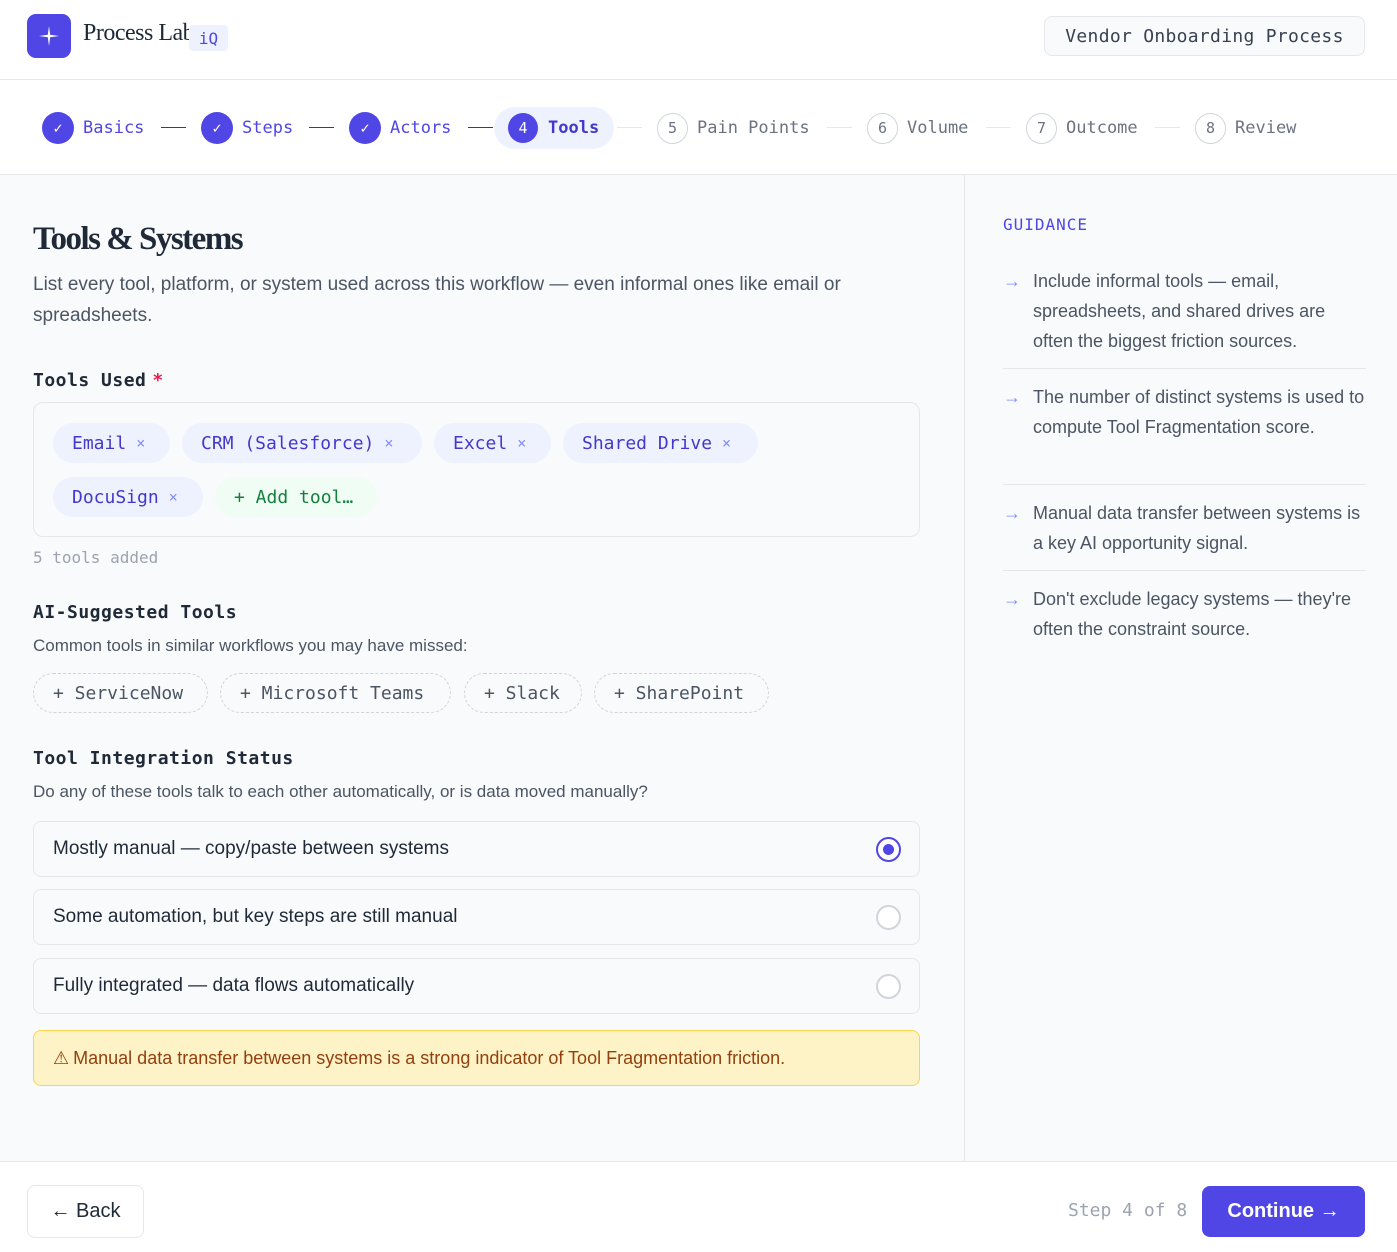  I want to click on required-mark: *, so click(158, 380).